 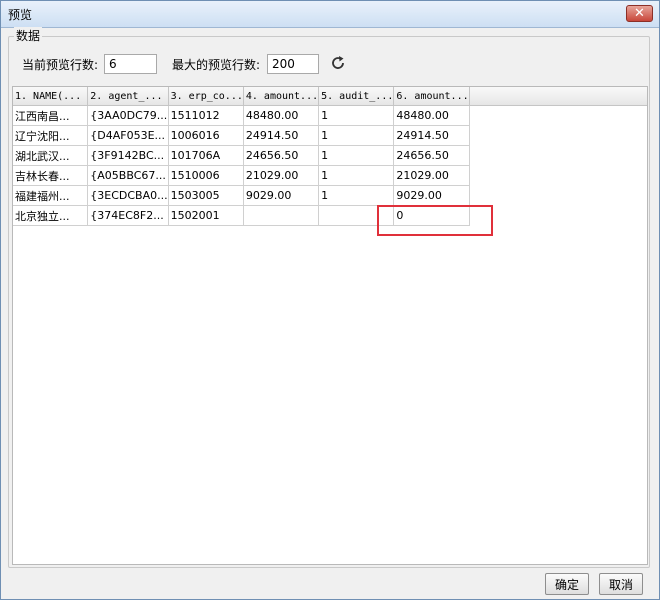 What do you see at coordinates (567, 584) in the screenshot?
I see `ok-button: 确定` at bounding box center [567, 584].